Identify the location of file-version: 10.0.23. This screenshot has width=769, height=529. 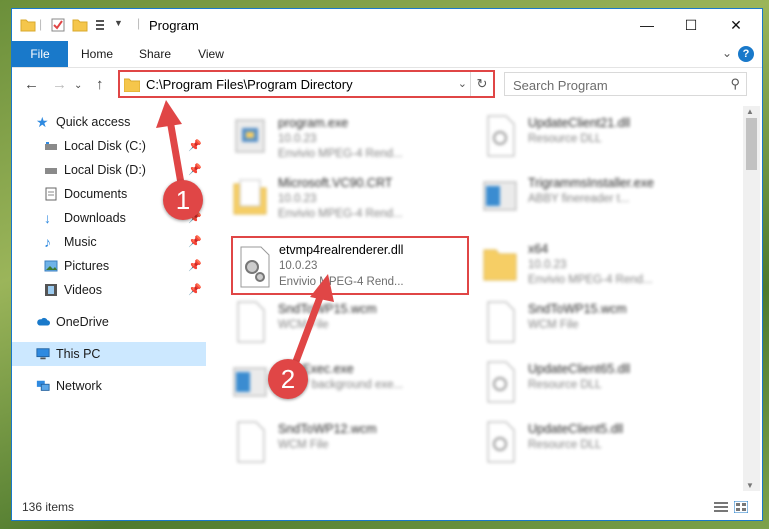
(297, 199).